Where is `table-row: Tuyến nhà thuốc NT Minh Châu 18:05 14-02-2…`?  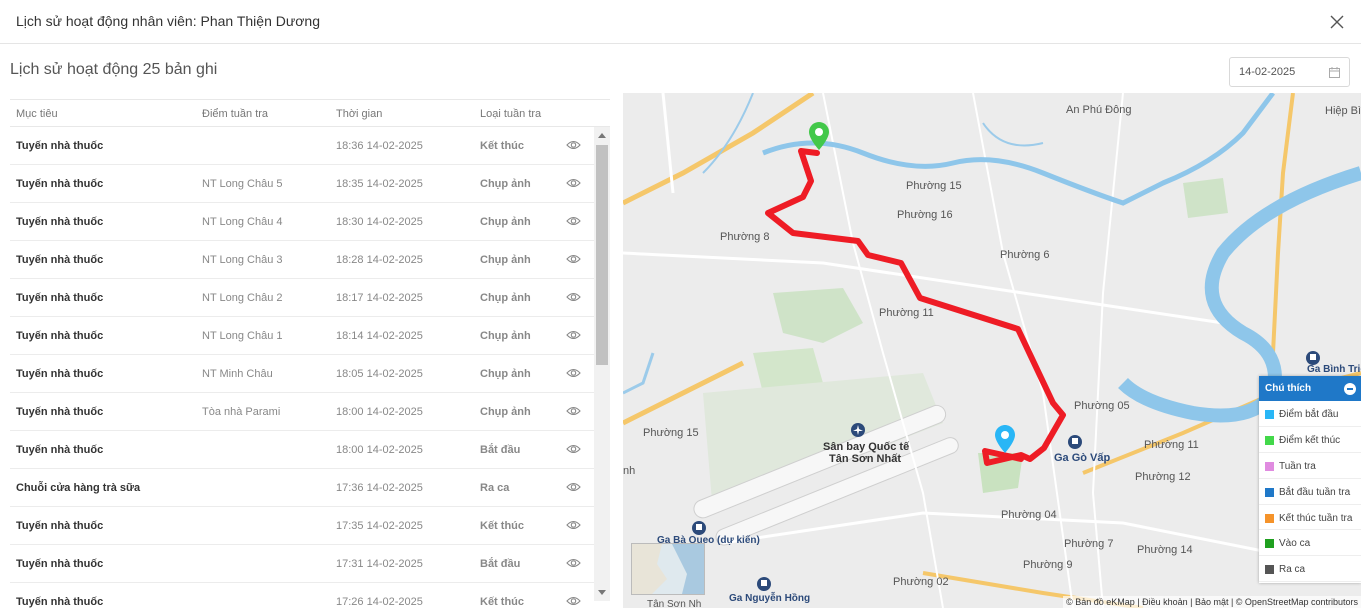
table-row: Tuyến nhà thuốc NT Minh Châu 18:05 14-02-2… is located at coordinates (302, 374).